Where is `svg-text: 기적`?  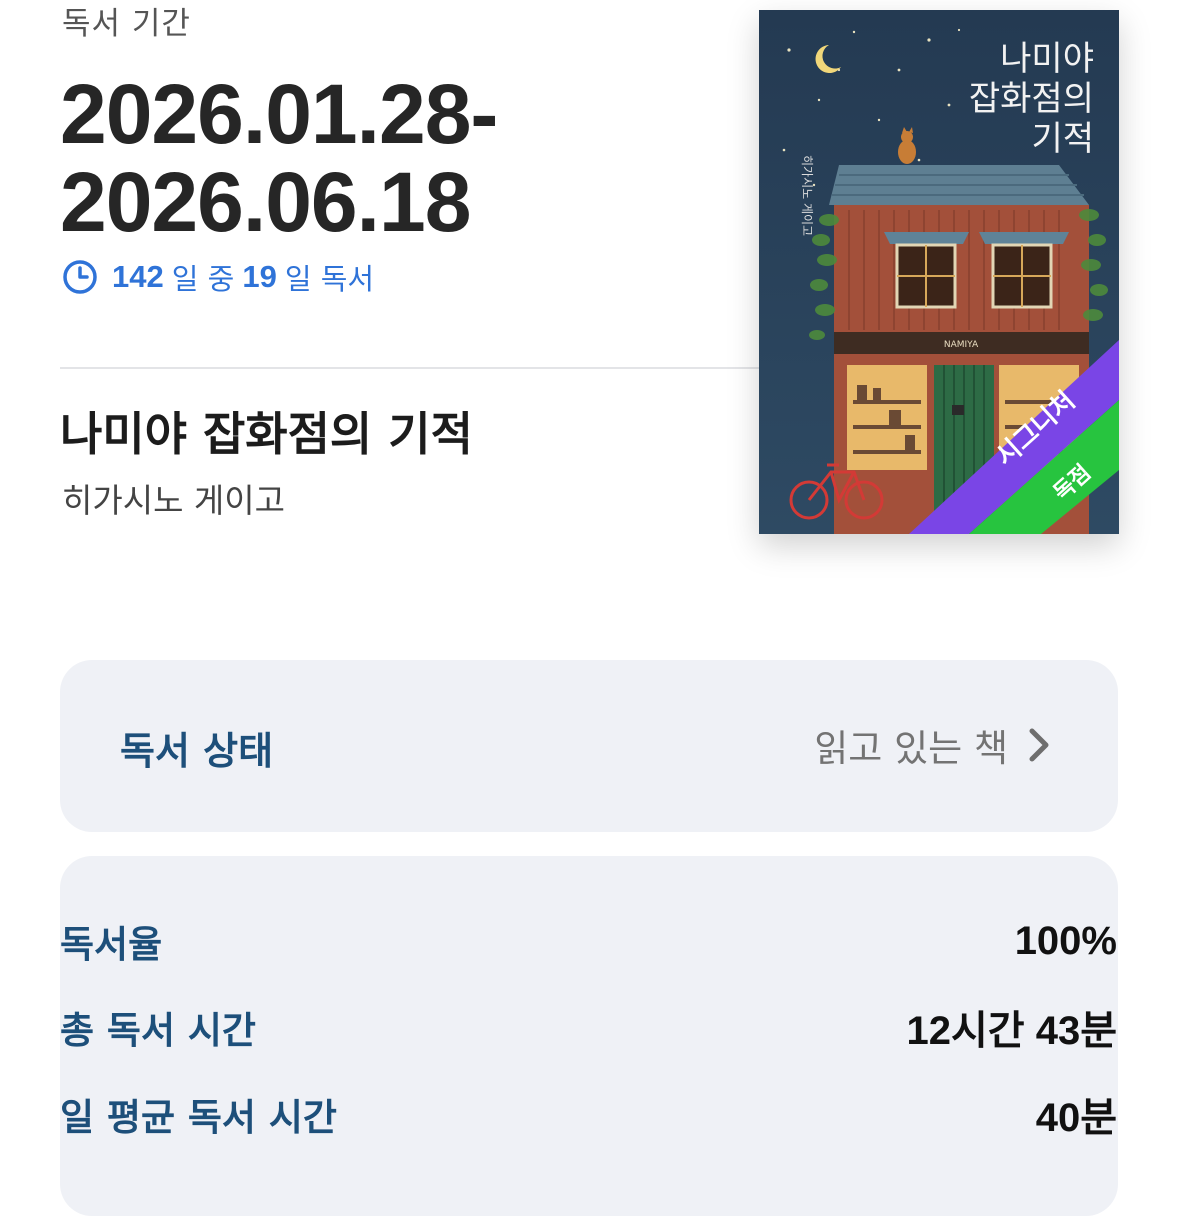
svg-text: 기적 is located at coordinates (1062, 139).